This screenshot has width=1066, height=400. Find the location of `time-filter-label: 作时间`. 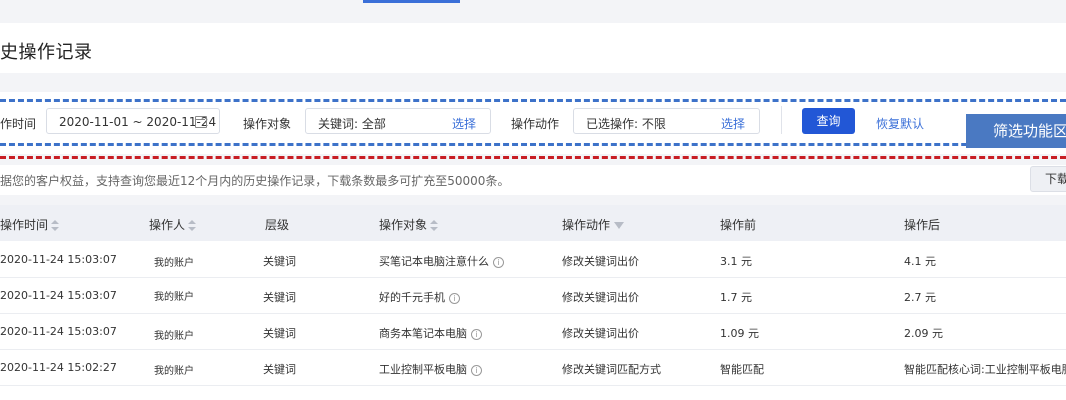

time-filter-label: 作时间 is located at coordinates (18, 124).